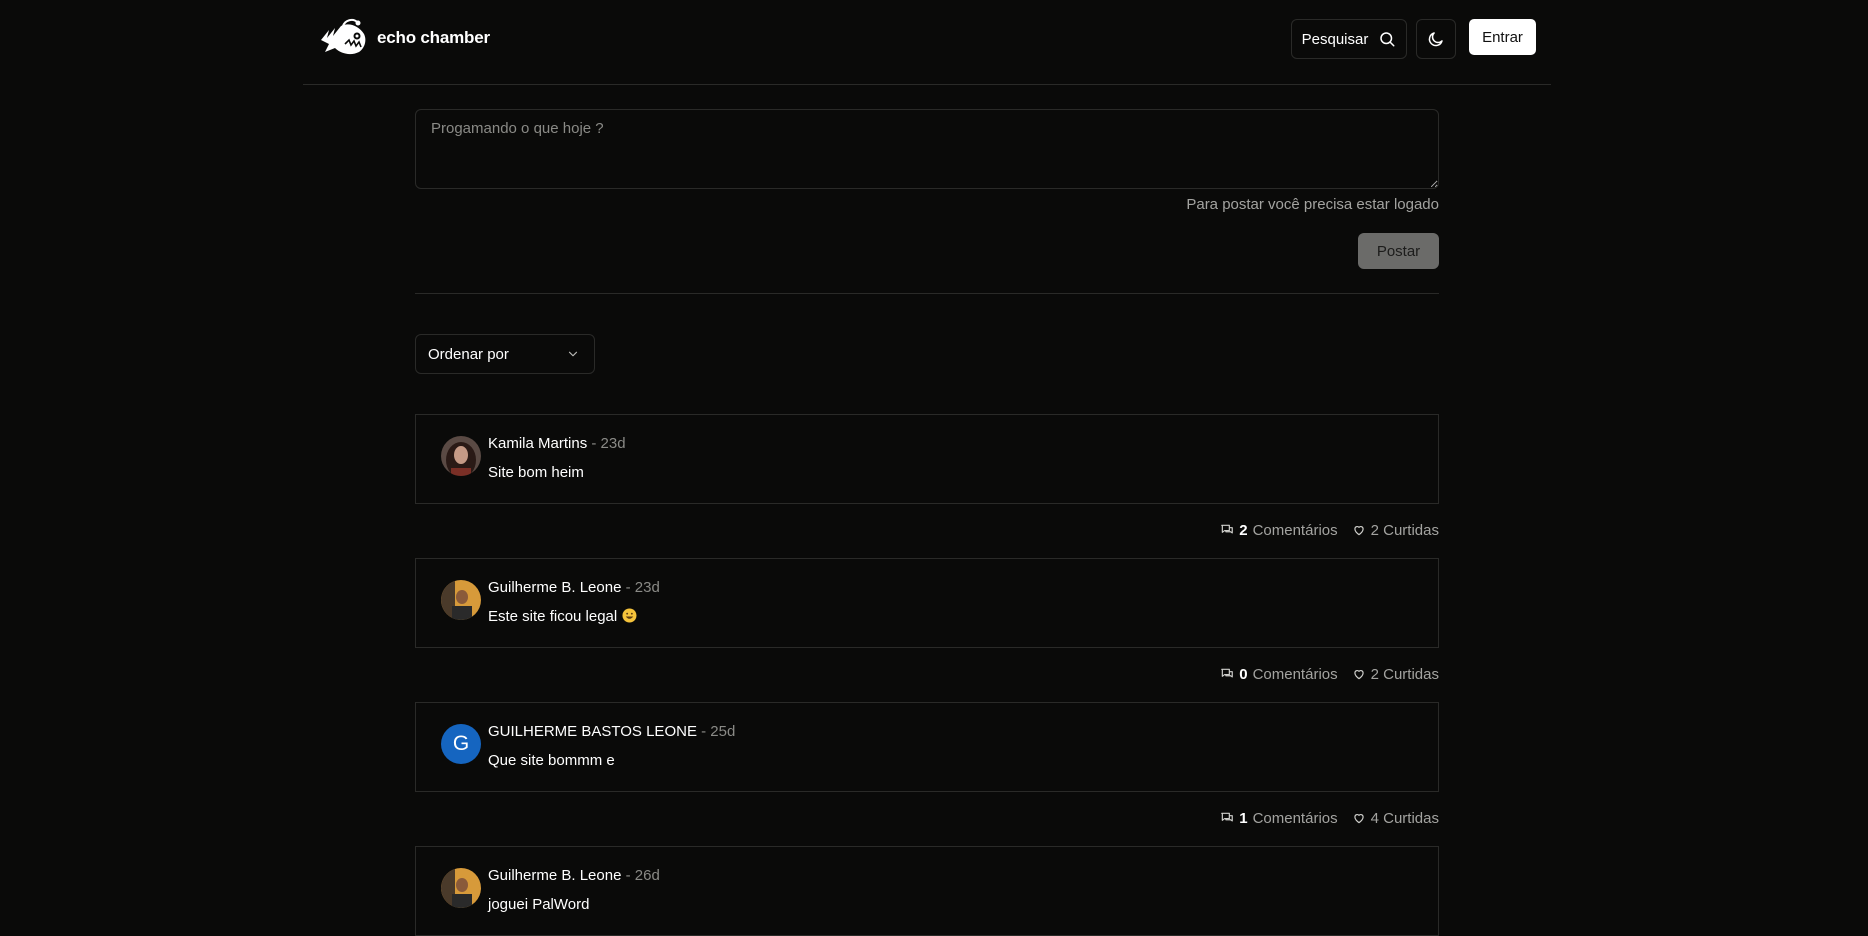 This screenshot has height=936, width=1868. I want to click on top-navbar: echo chamber Pesquisar Entrar, so click(927, 42).